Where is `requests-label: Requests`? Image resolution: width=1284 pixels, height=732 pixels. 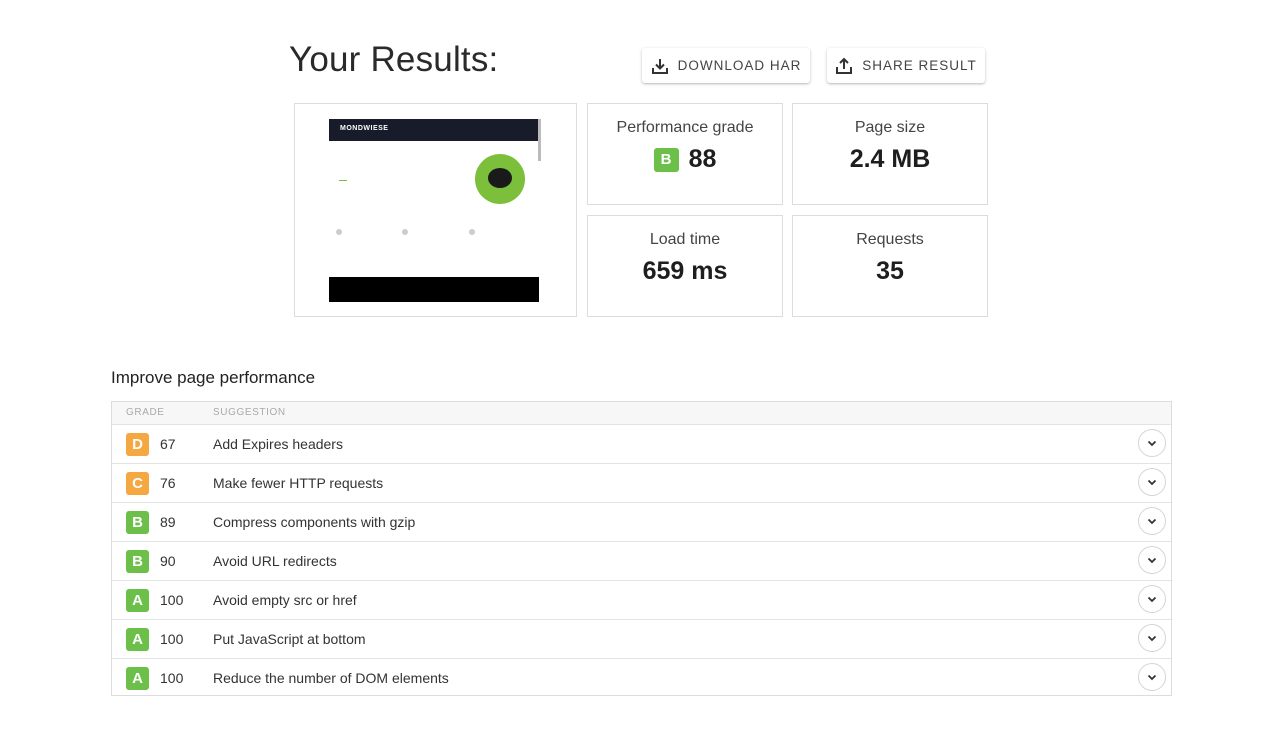
requests-label: Requests is located at coordinates (890, 239).